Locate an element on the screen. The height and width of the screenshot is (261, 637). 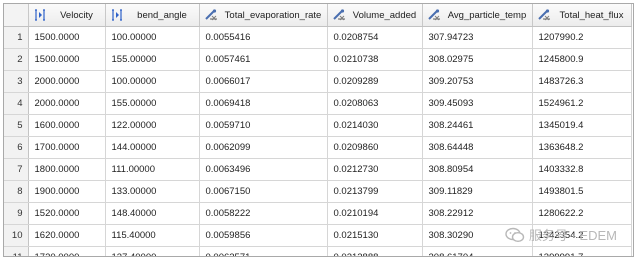
column-header-bend-angle: bend_angle is located at coordinates (152, 15).